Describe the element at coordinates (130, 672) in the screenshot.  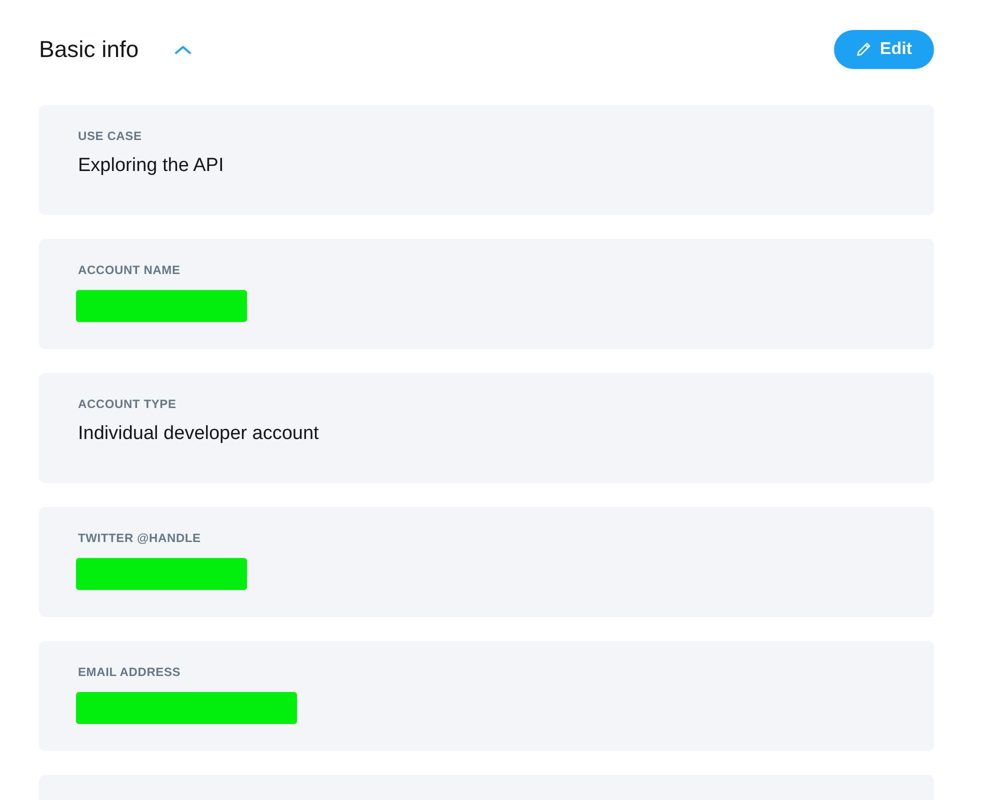
I see `field-label: EMAIL ADDRESS` at that location.